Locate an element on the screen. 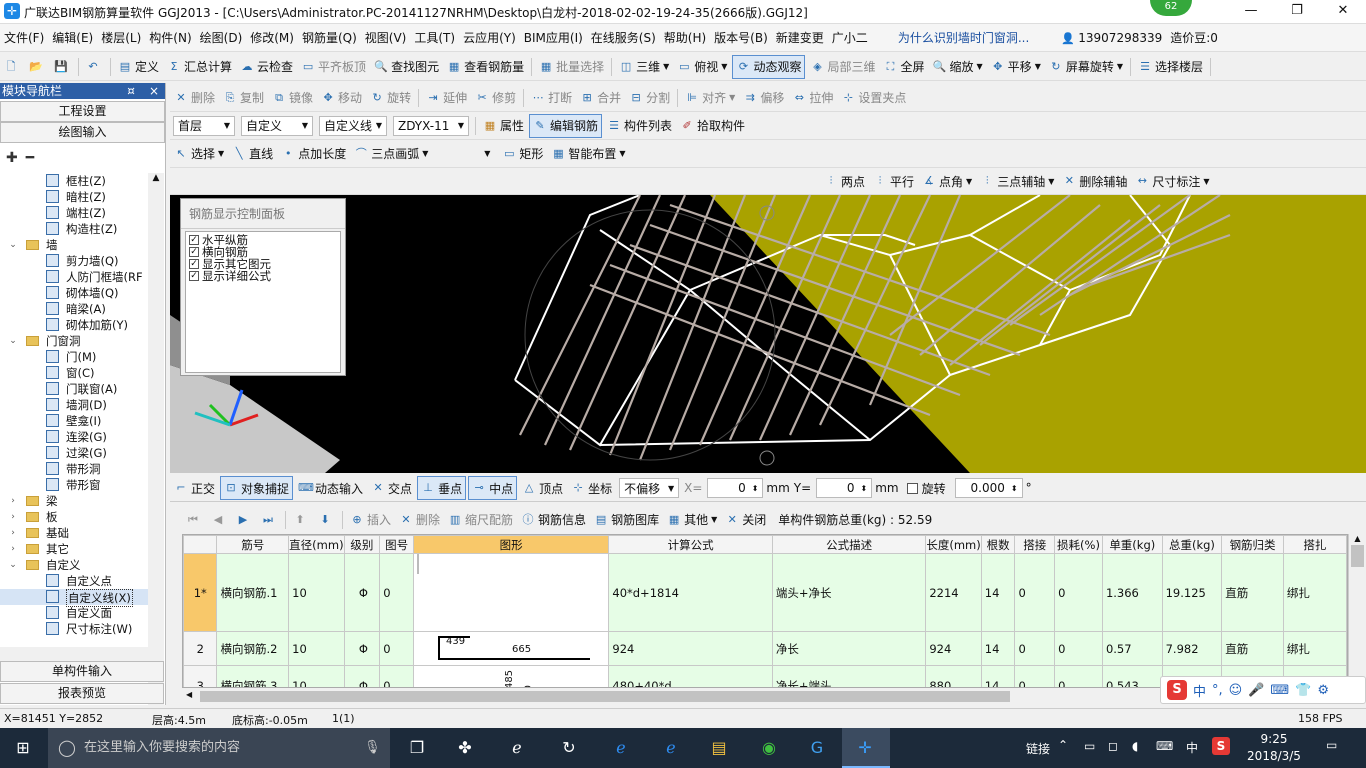 The height and width of the screenshot is (768, 1366). edit-rebar-button: ✎ 编辑钢筋 is located at coordinates (566, 125).